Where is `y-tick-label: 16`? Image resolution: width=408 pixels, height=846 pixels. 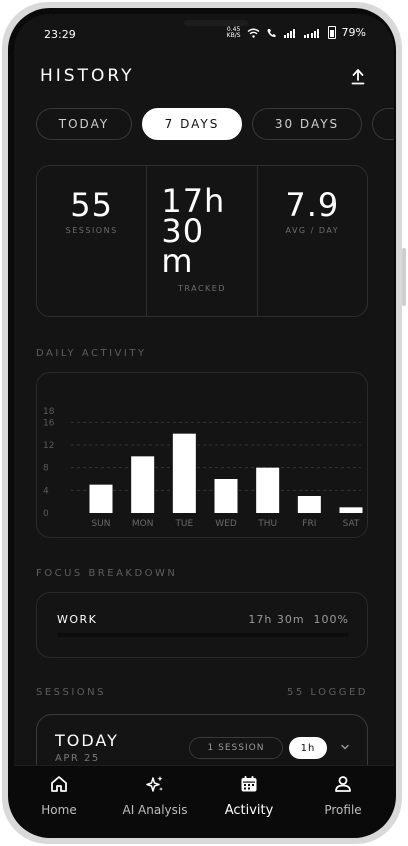
y-tick-label: 16 is located at coordinates (49, 423).